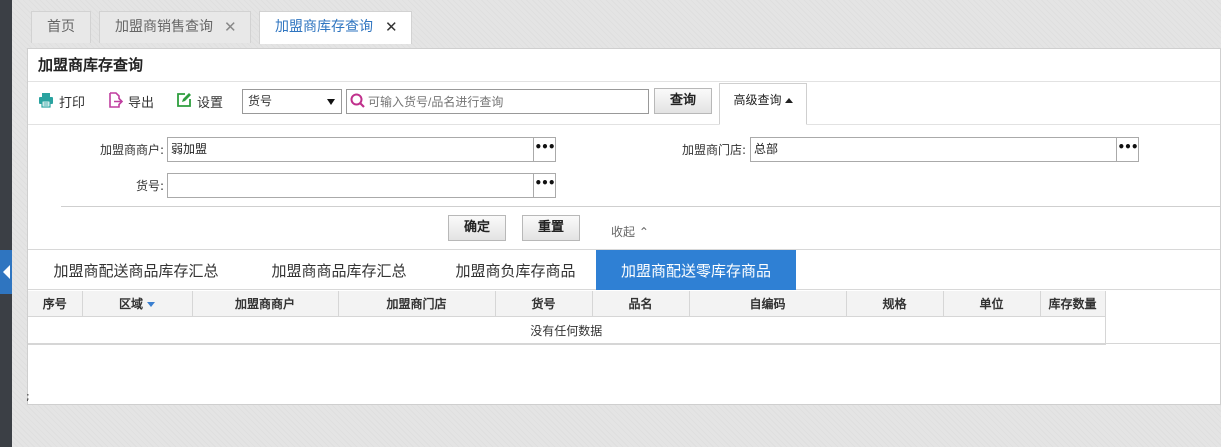 The image size is (1221, 447). I want to click on tab-franchisee-inventory-query: 加盟商库存查询 ✕, so click(335, 27).